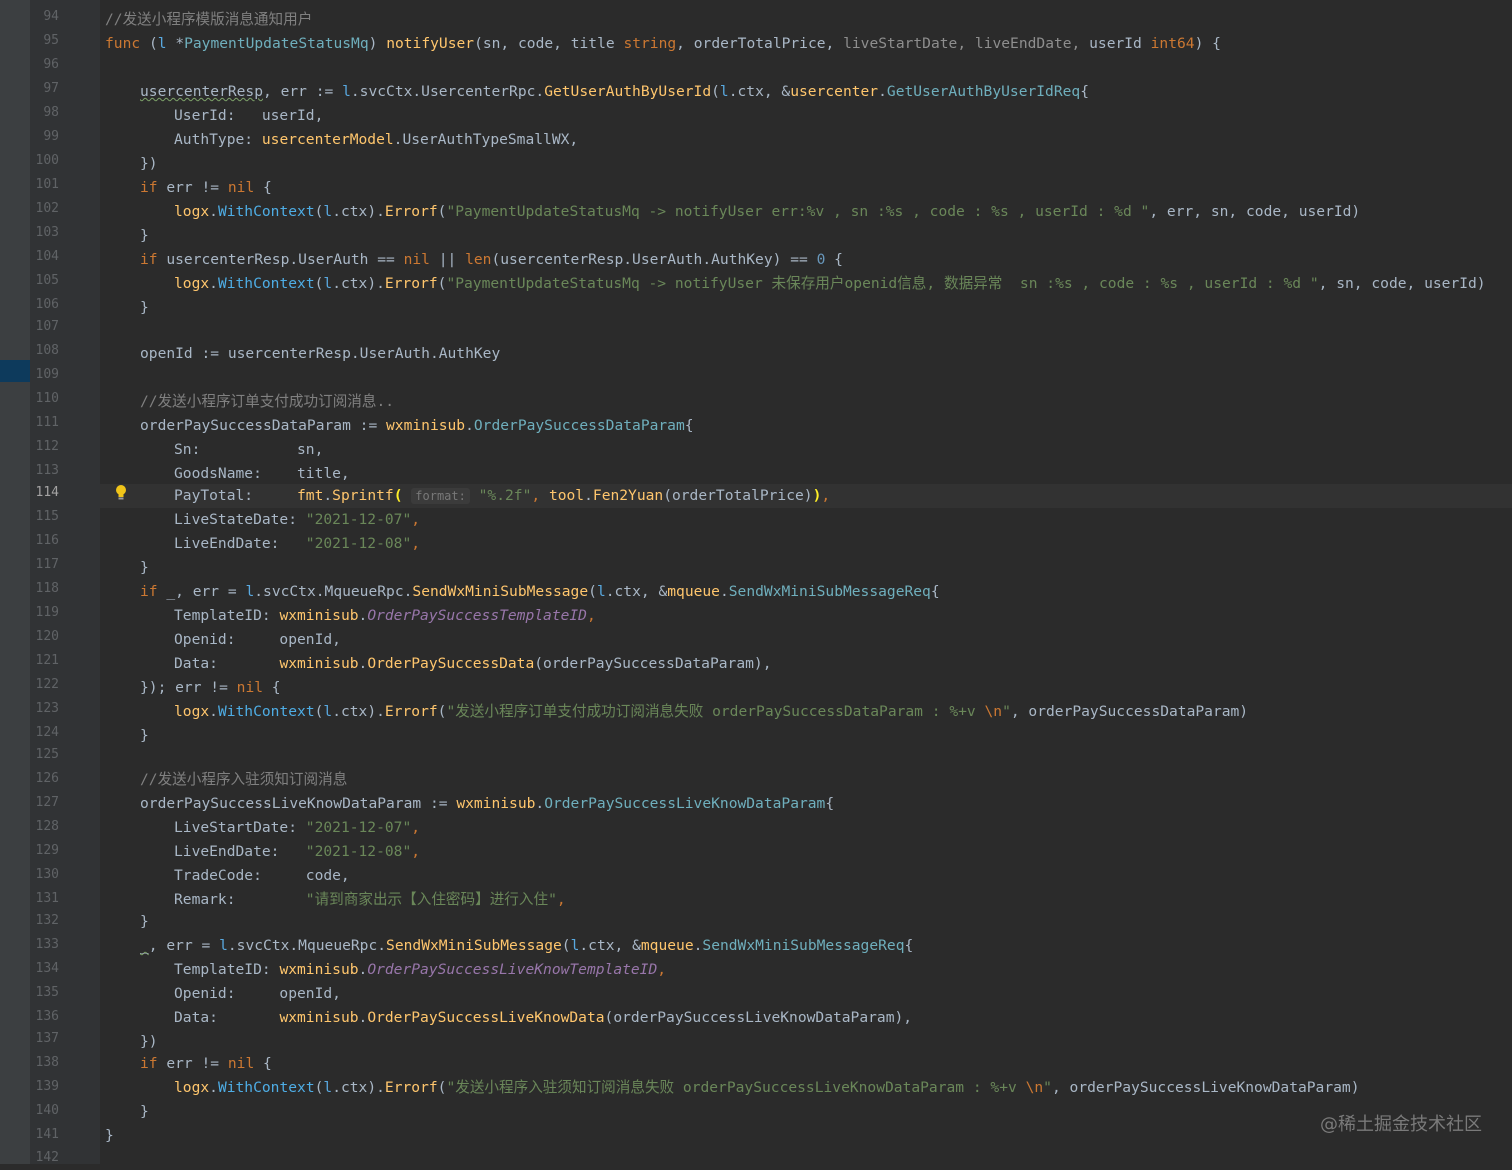  Describe the element at coordinates (144, 568) in the screenshot. I see `code-line-117: }` at that location.